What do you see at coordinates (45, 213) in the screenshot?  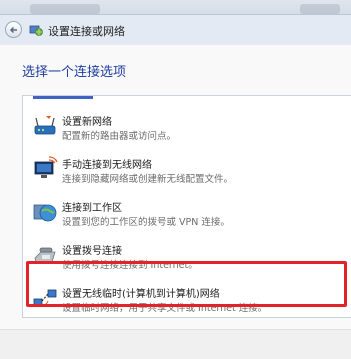 I see `workplace-globe-icon` at bounding box center [45, 213].